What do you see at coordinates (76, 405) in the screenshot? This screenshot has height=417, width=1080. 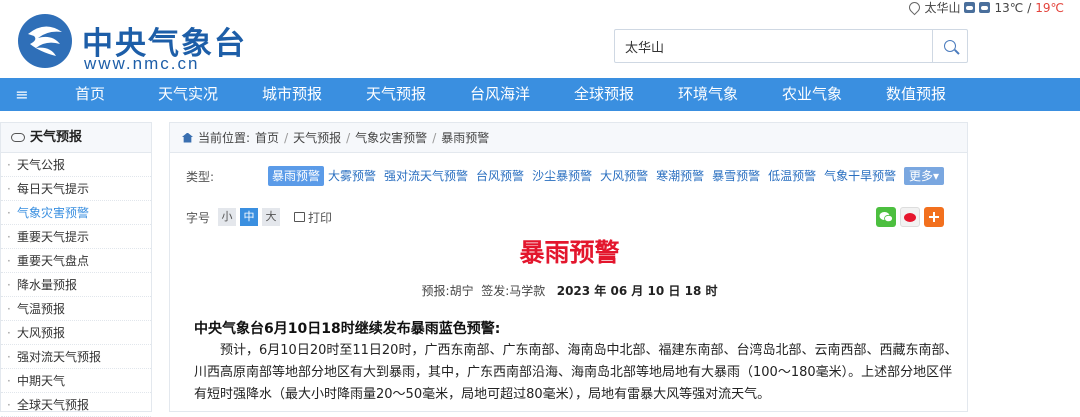 I see `sidebar-item-global: 全球天气预报` at bounding box center [76, 405].